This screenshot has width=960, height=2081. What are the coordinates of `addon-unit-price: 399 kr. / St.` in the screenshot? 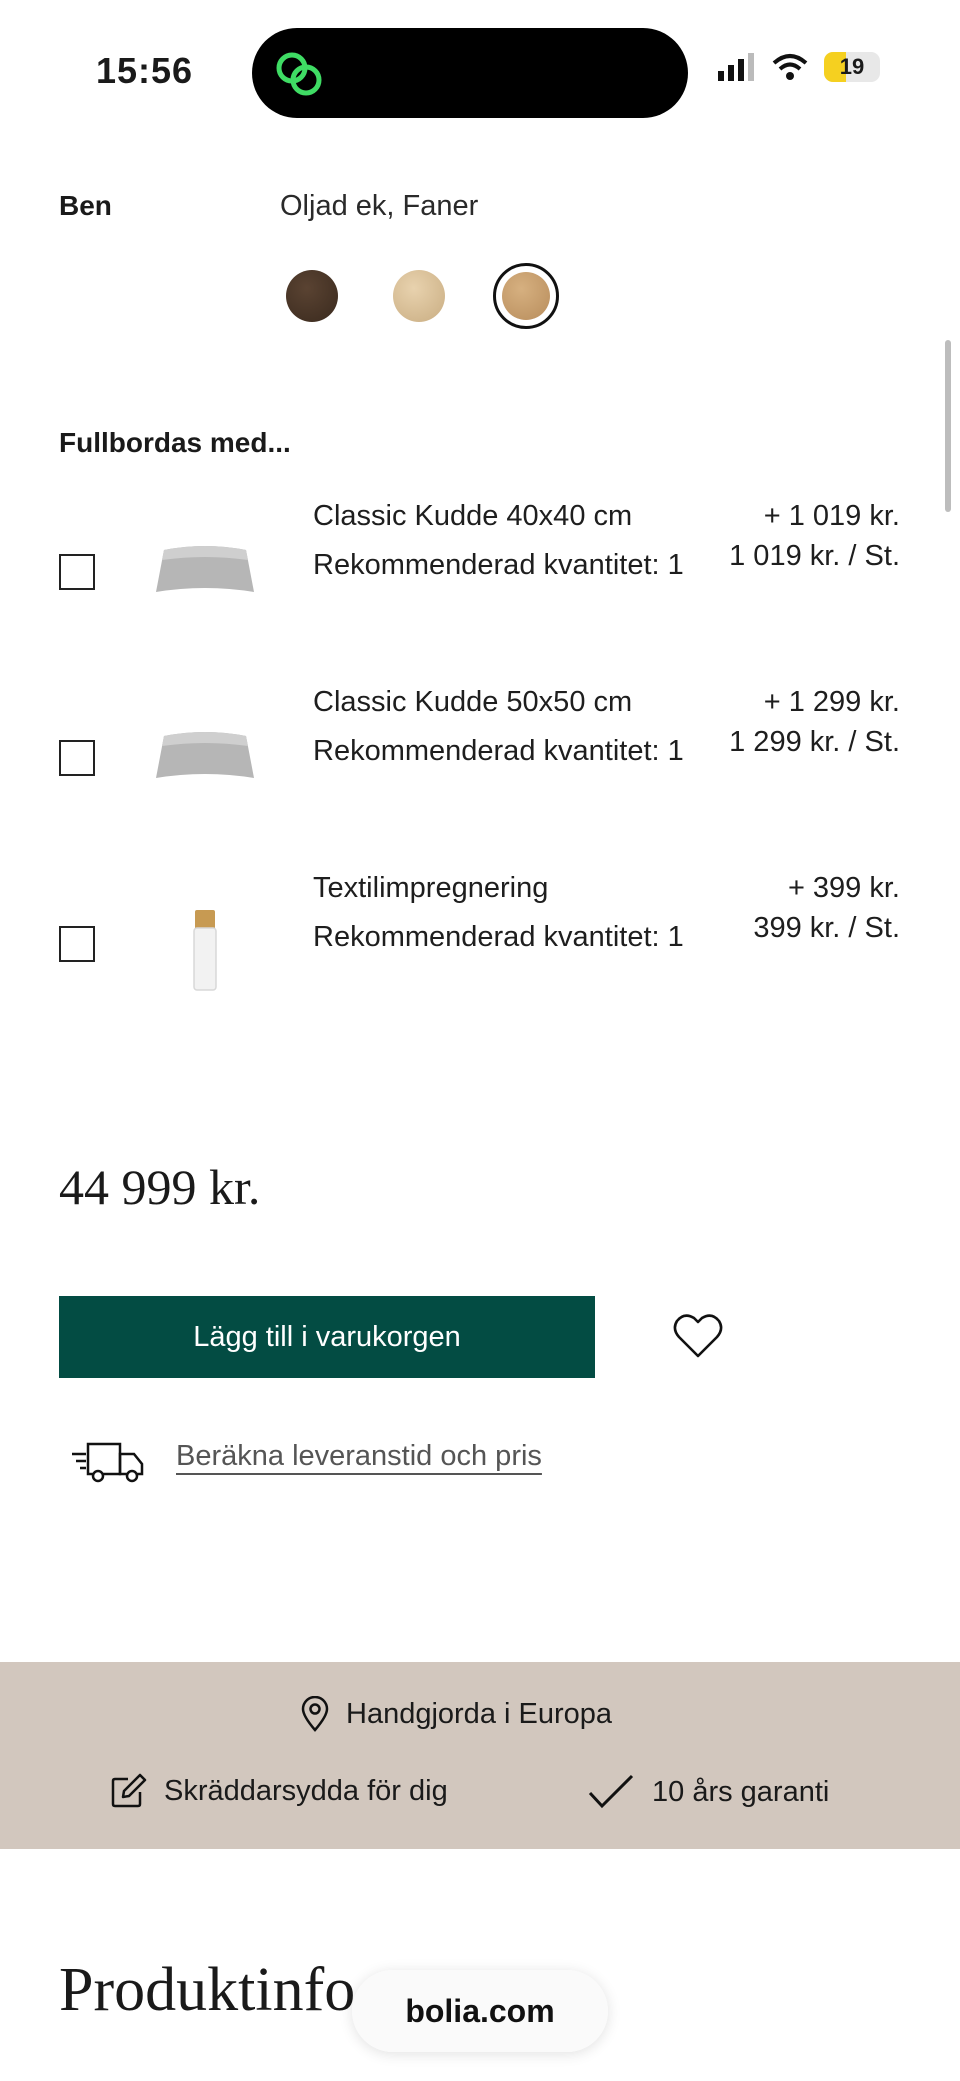 It's located at (826, 928).